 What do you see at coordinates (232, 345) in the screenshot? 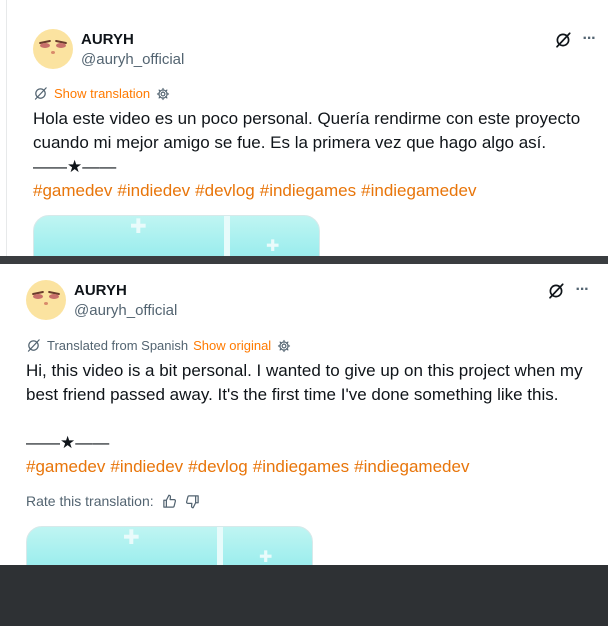
I see `show-original-link: Show original` at bounding box center [232, 345].